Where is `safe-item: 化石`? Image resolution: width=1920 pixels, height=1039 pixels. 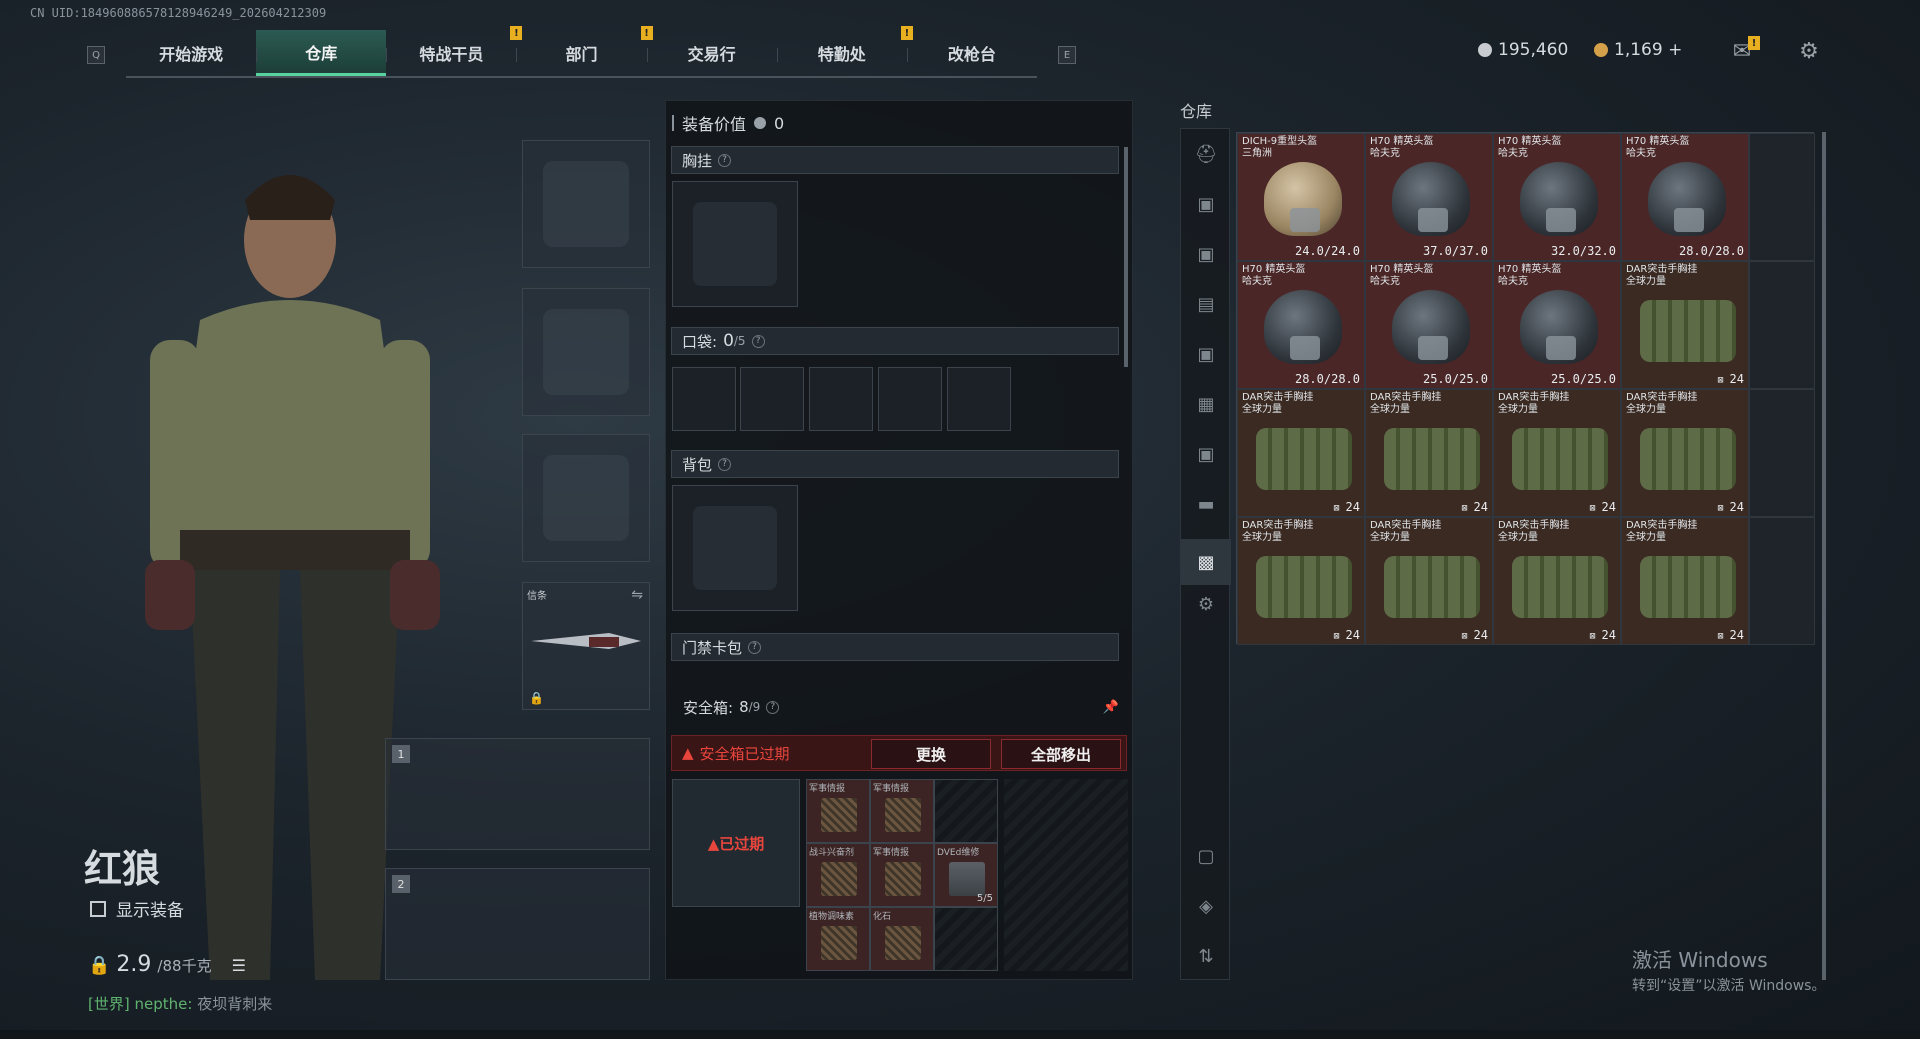 safe-item: 化石 is located at coordinates (902, 939).